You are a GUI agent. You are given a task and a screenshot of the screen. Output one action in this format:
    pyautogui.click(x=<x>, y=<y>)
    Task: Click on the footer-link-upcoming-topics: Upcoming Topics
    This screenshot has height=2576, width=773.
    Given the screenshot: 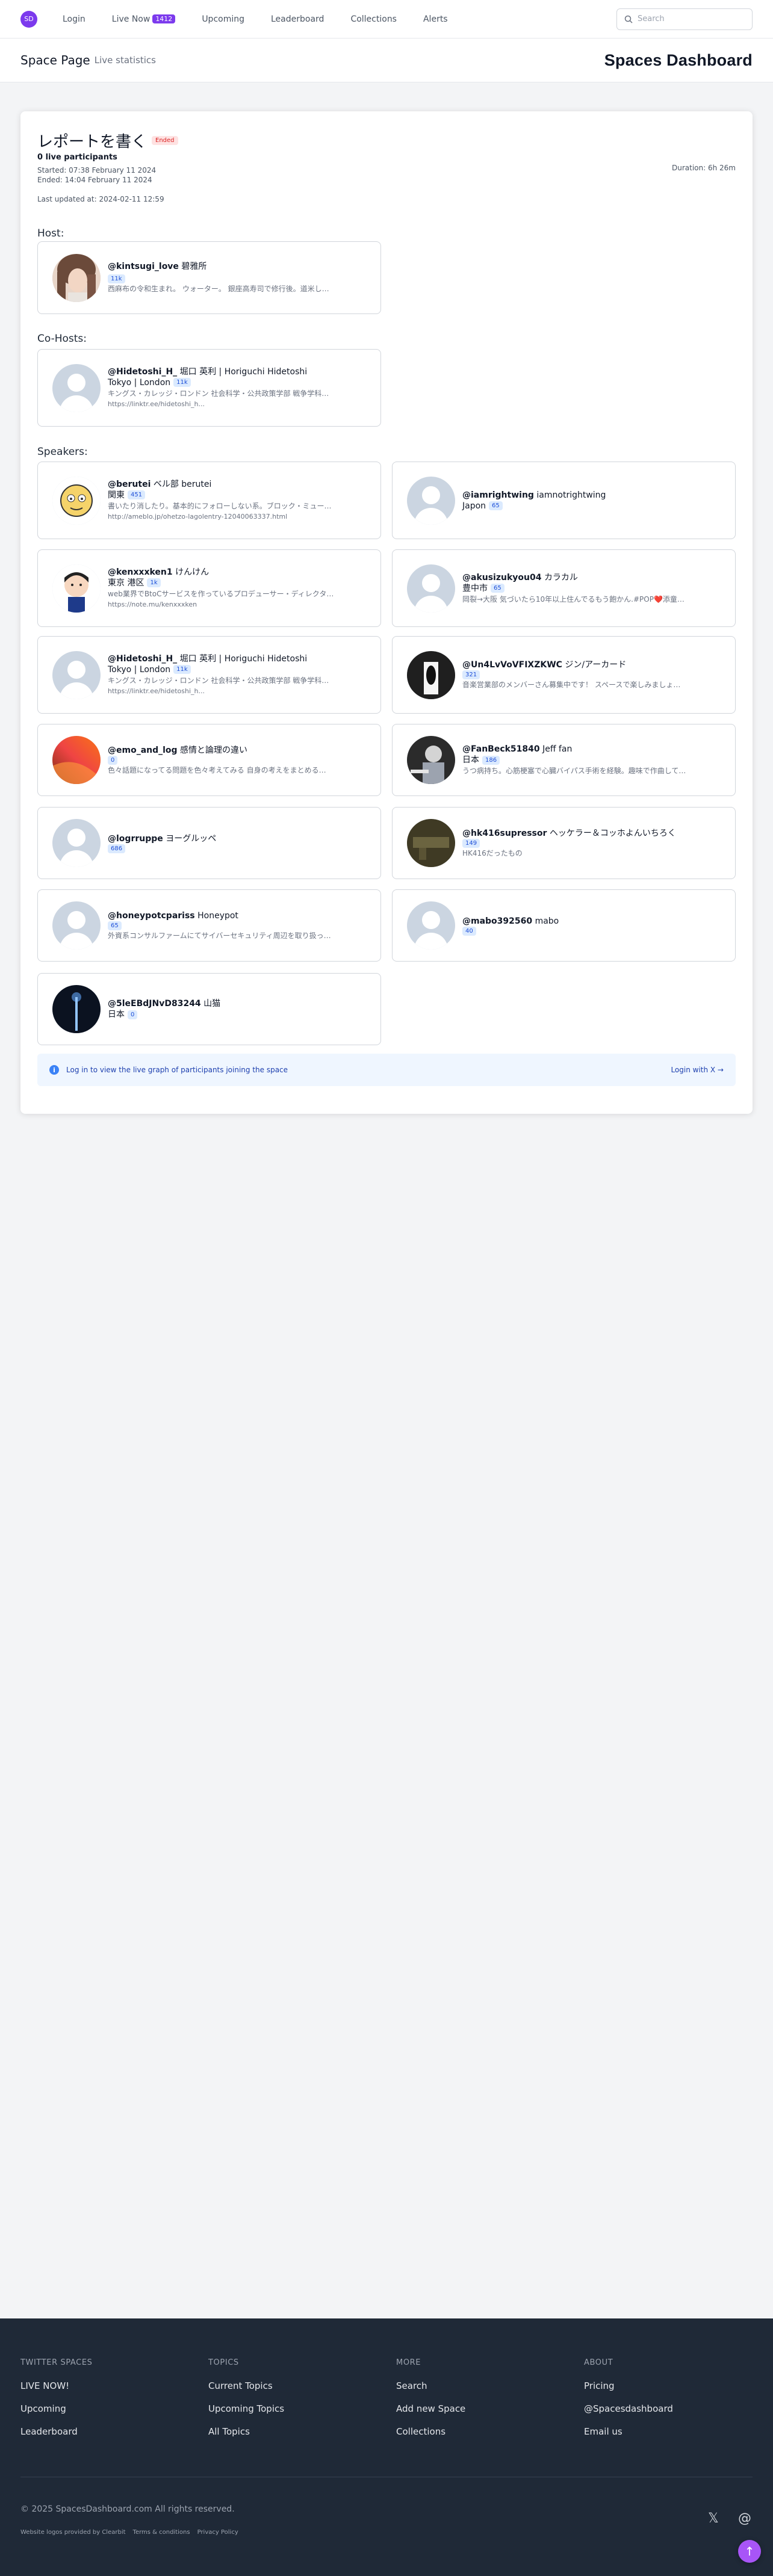 What is the action you would take?
    pyautogui.click(x=246, y=2408)
    